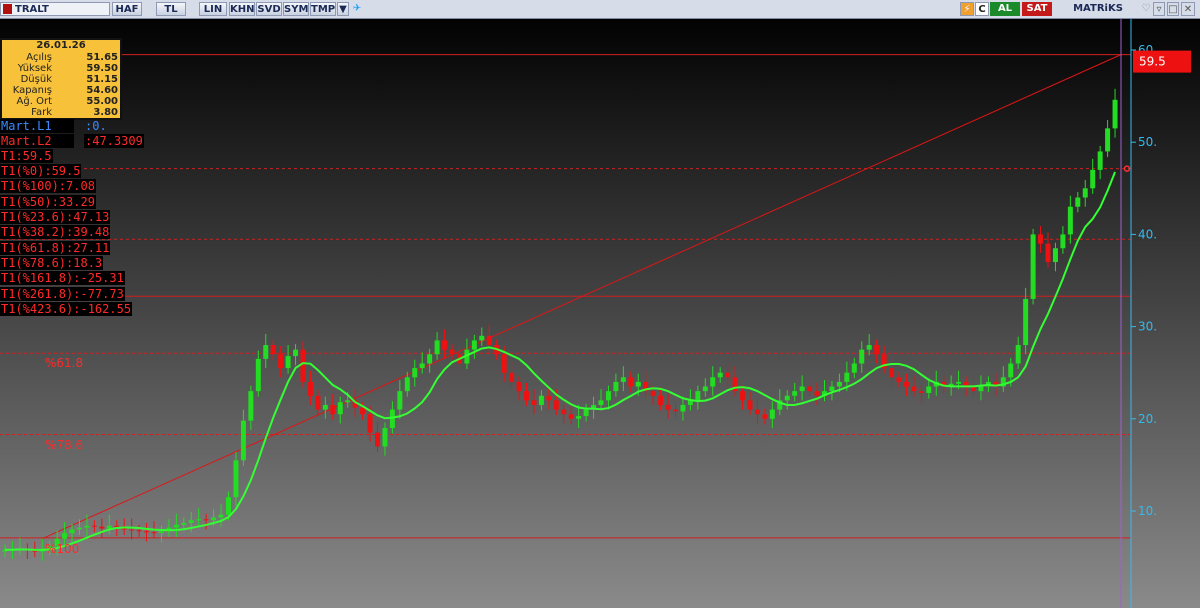  Describe the element at coordinates (1147, 419) in the screenshot. I see `y-tick-label: 20.` at that location.